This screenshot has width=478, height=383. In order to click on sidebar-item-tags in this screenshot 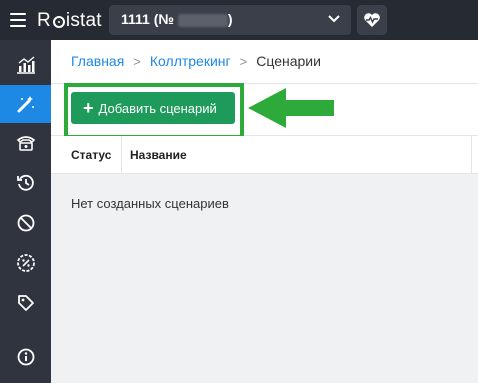, I will do `click(25, 303)`.